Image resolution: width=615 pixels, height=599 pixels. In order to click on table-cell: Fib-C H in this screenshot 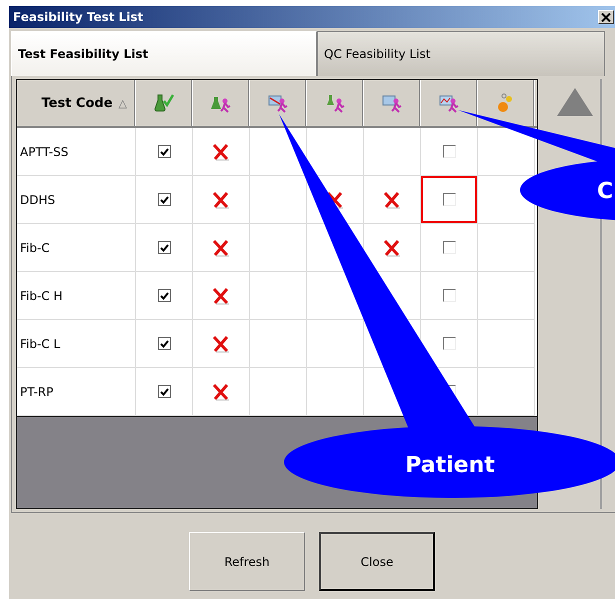, I will do `click(76, 296)`.